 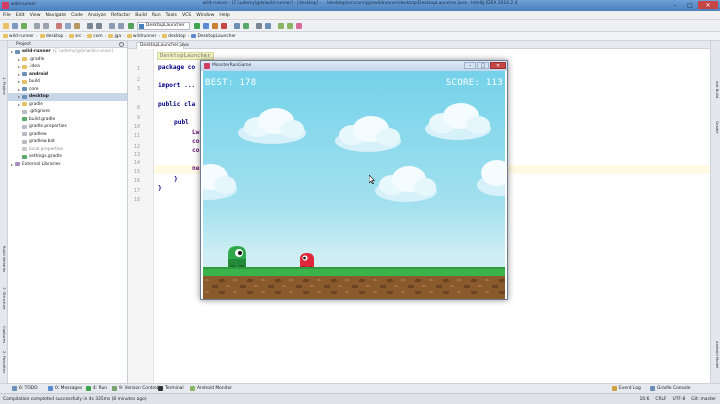 I want to click on vcs-commit-icon, so click(x=246, y=26).